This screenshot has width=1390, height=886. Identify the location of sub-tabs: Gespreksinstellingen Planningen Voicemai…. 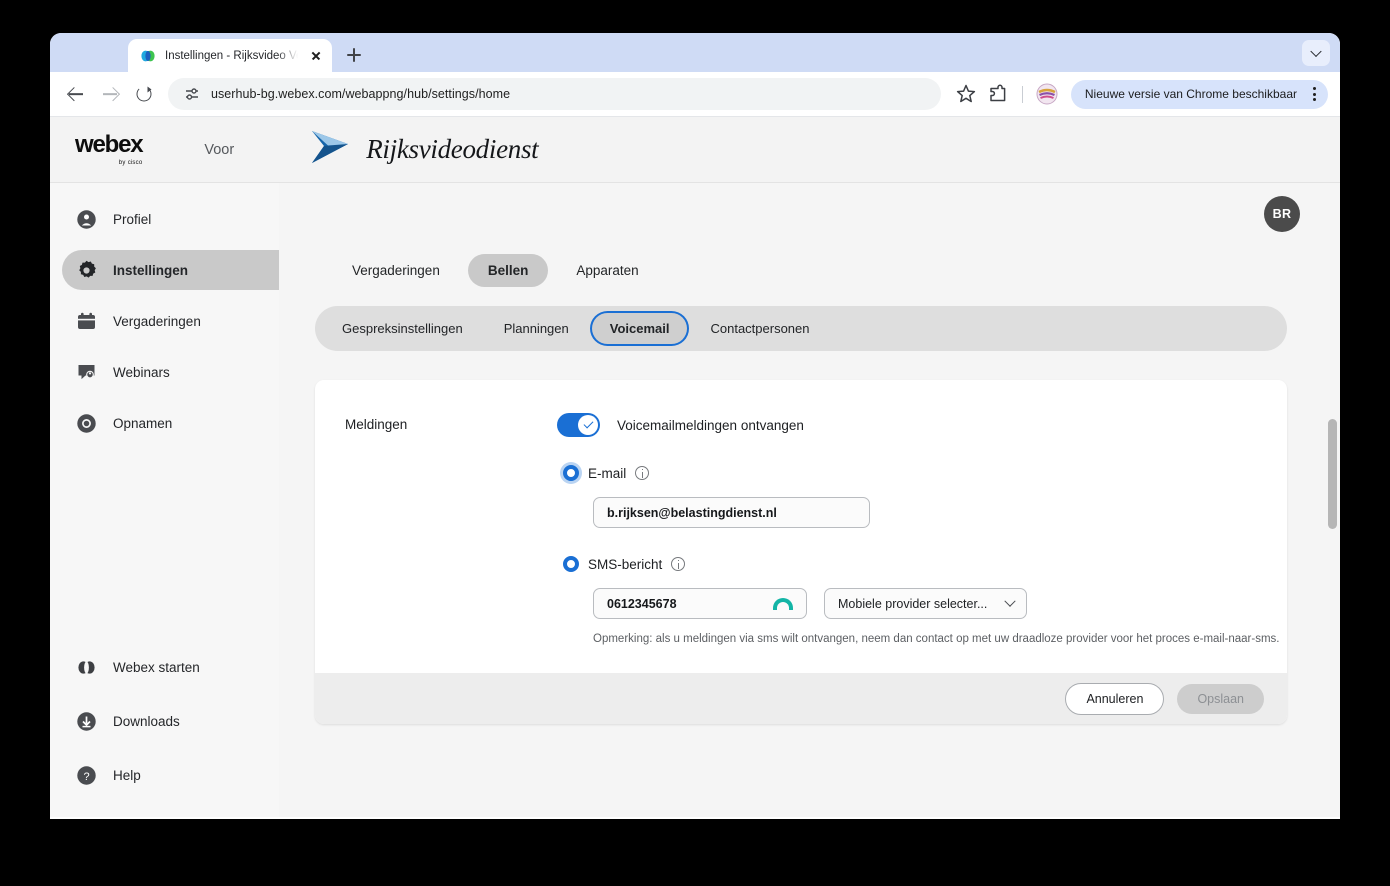
(801, 328).